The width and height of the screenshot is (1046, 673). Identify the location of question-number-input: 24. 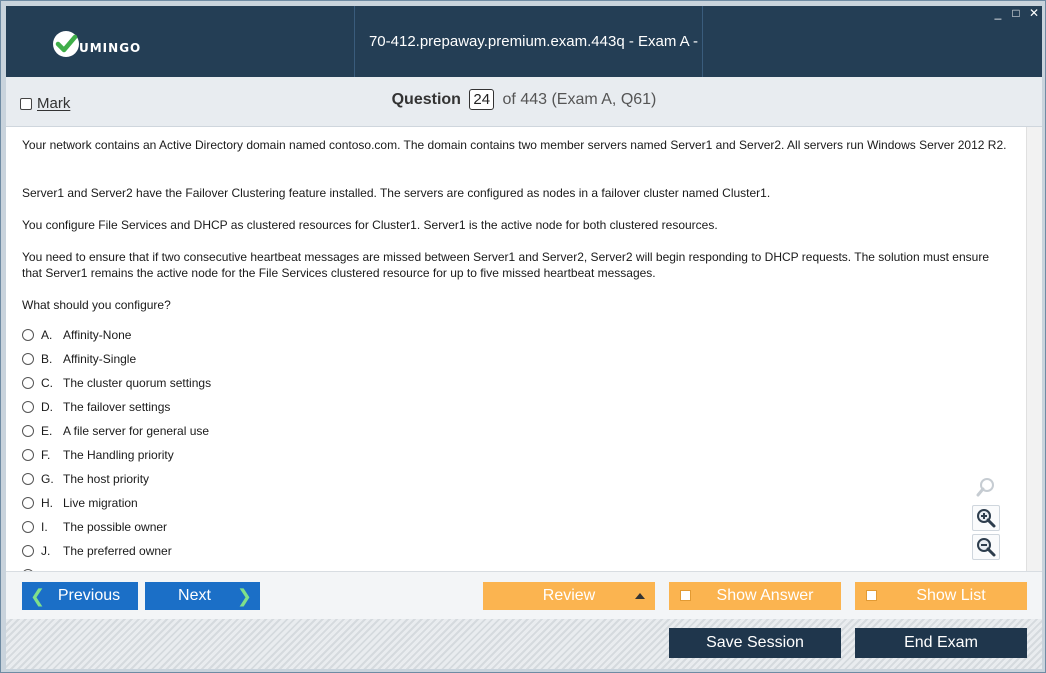
(482, 99).